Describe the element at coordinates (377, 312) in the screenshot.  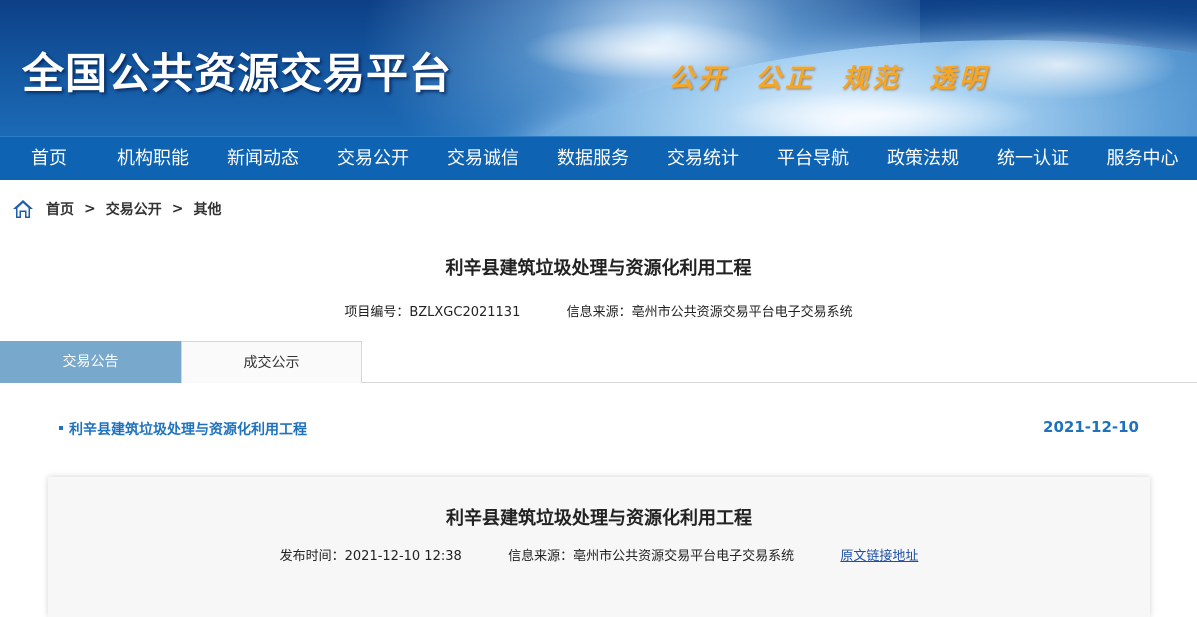
I see `project-code-label: 项目编号：` at that location.